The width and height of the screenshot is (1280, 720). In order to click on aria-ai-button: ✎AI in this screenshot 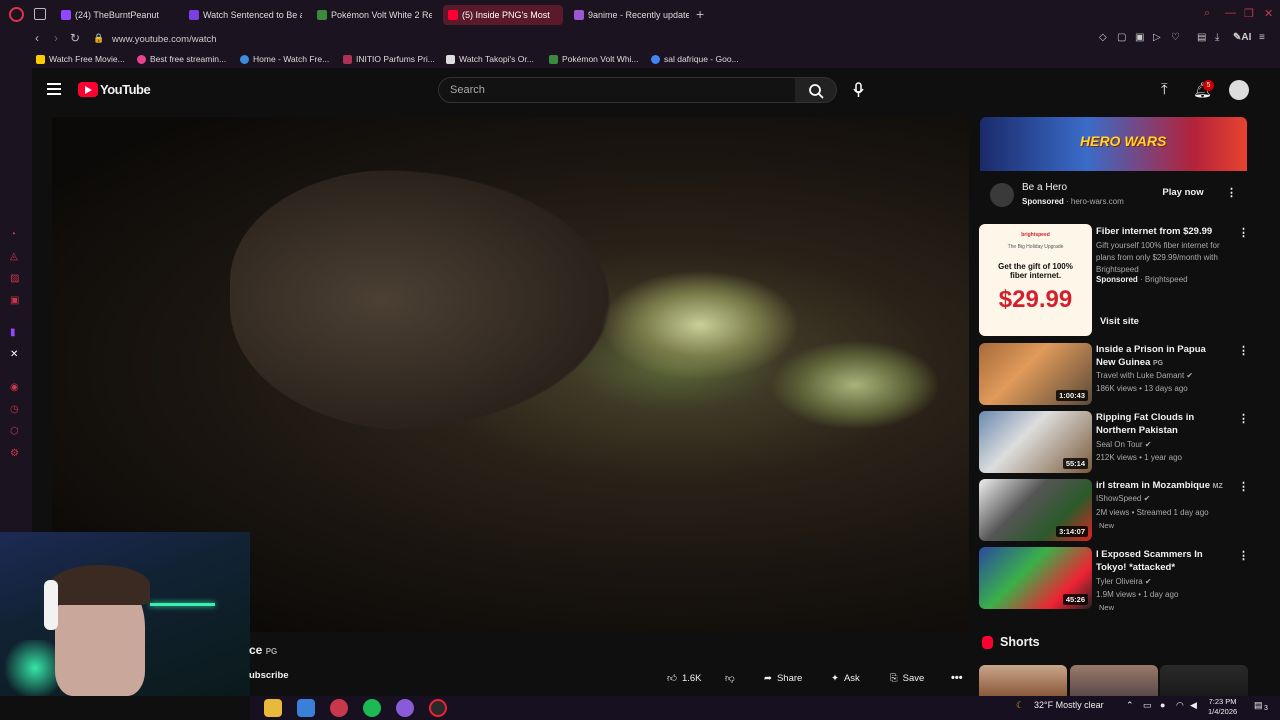, I will do `click(1242, 37)`.